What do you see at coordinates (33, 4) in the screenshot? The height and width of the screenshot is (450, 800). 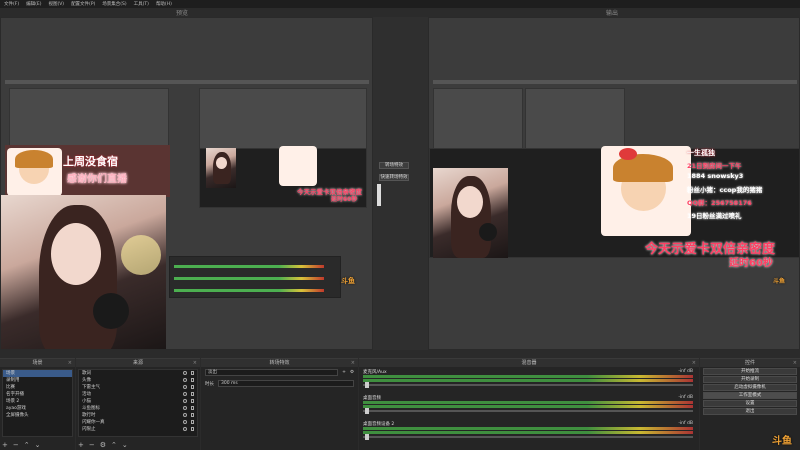 I see `menu-edit: 编辑(E)` at bounding box center [33, 4].